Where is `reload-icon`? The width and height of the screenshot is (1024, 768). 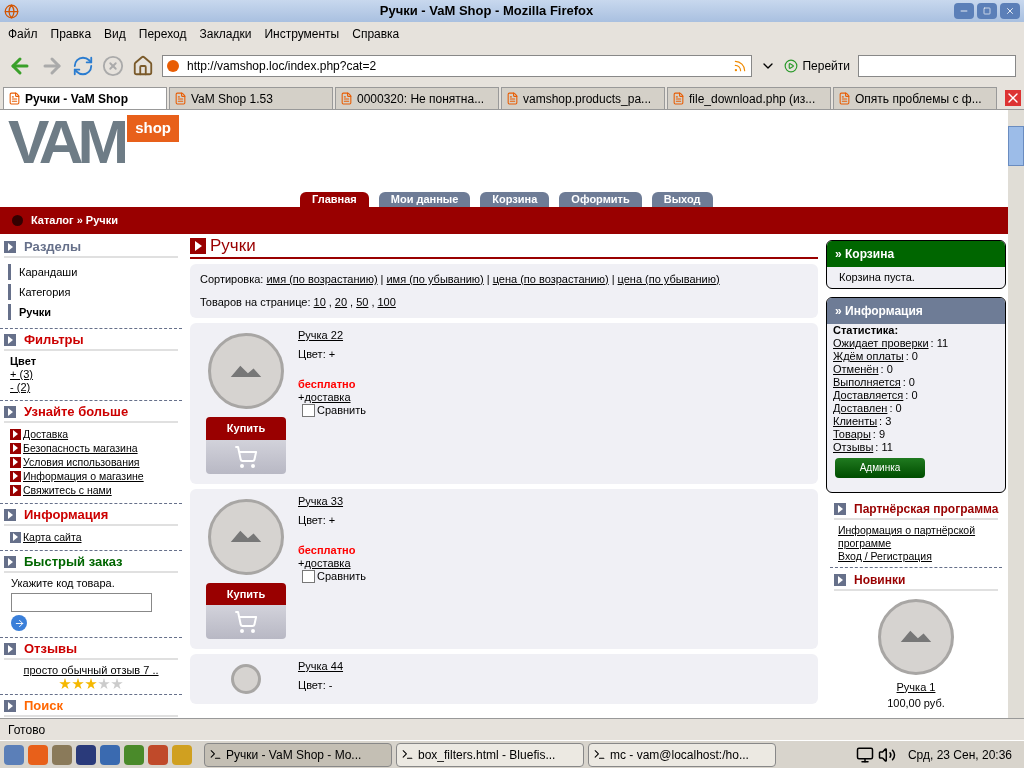
reload-icon is located at coordinates (83, 66).